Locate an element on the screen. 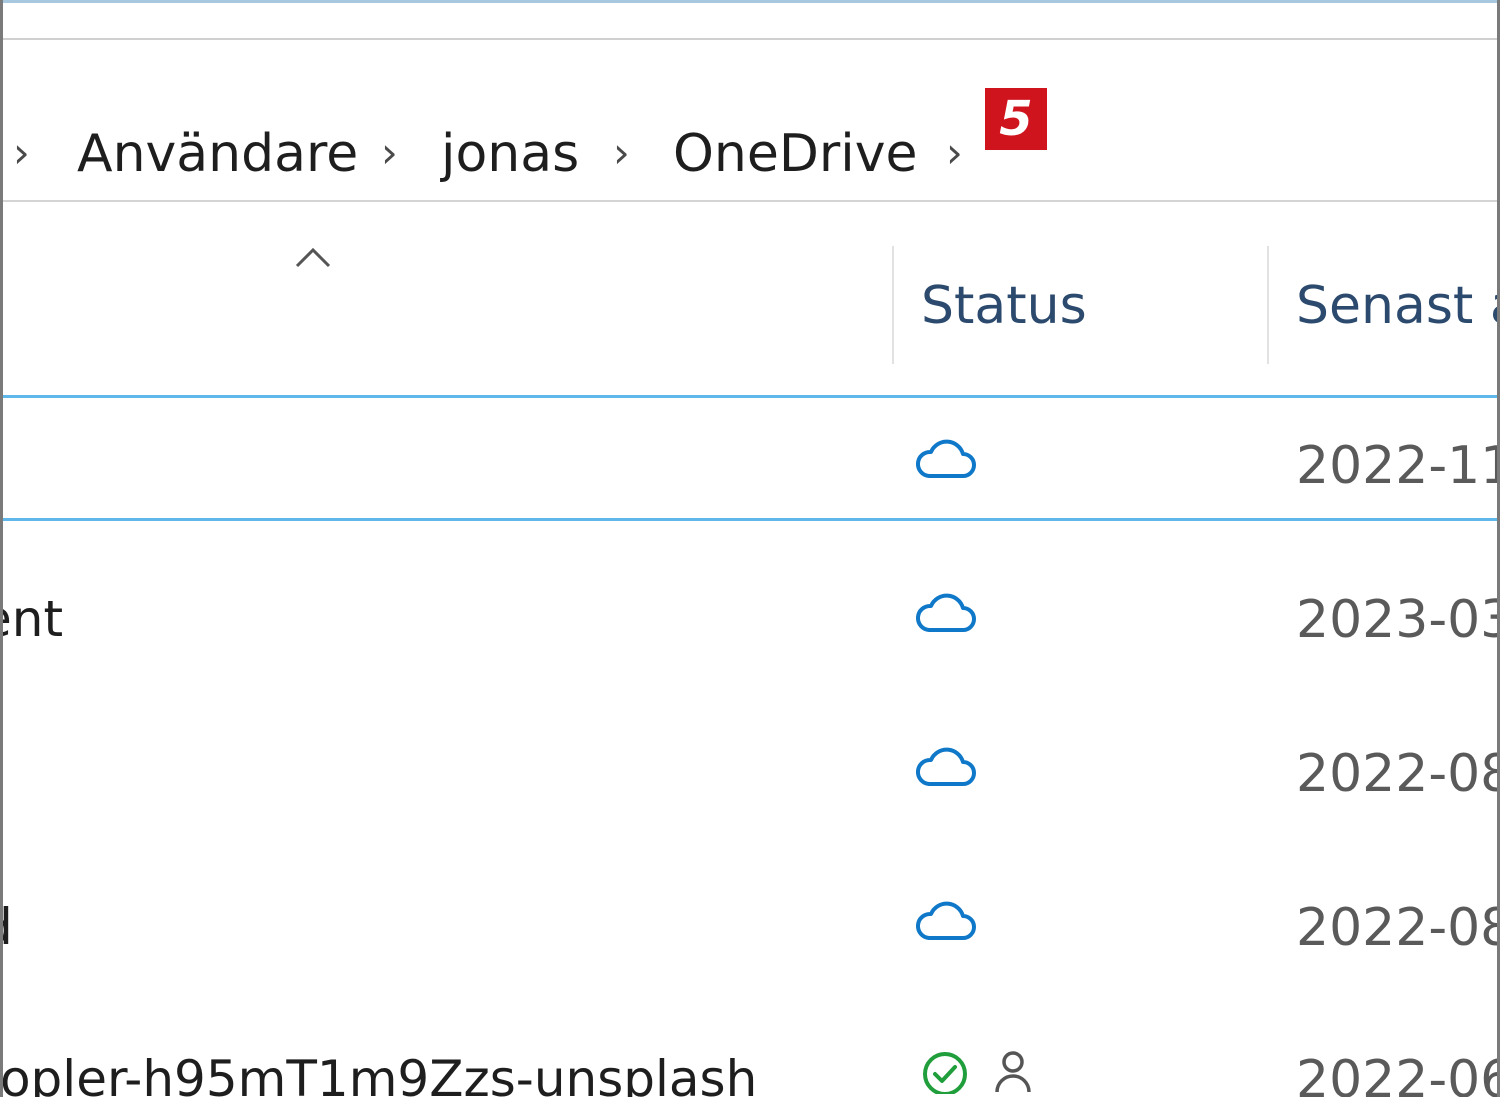 The height and width of the screenshot is (1097, 1500). sort-ascending-icon is located at coordinates (313, 256).